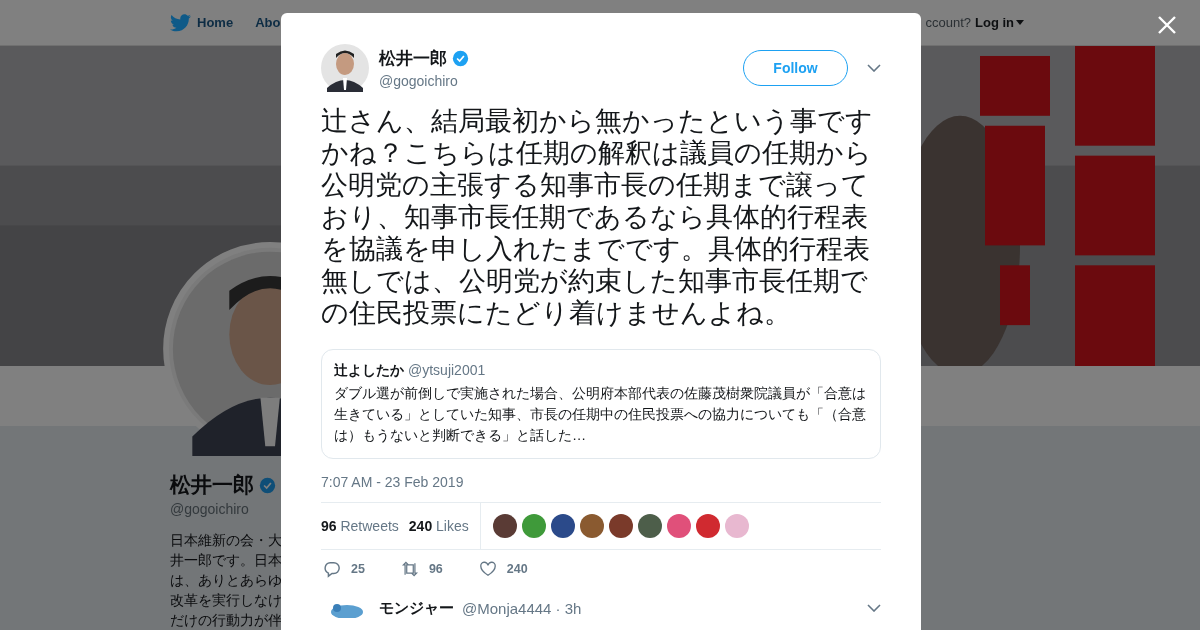 The width and height of the screenshot is (1200, 630). I want to click on reply-meta: @Monja4444 · 3h, so click(522, 608).